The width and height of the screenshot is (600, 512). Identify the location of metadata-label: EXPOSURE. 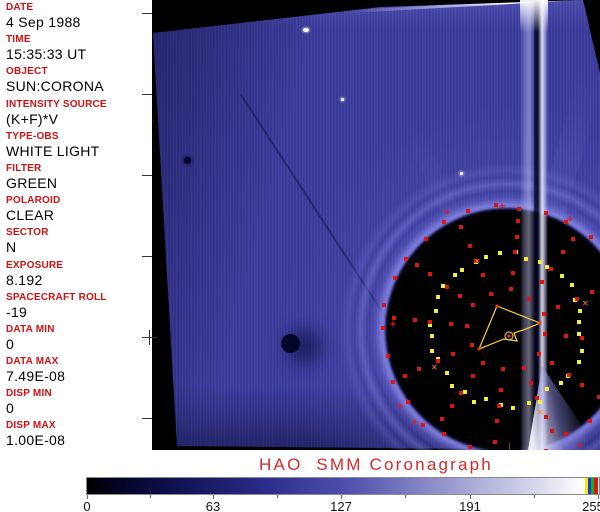
(35, 265).